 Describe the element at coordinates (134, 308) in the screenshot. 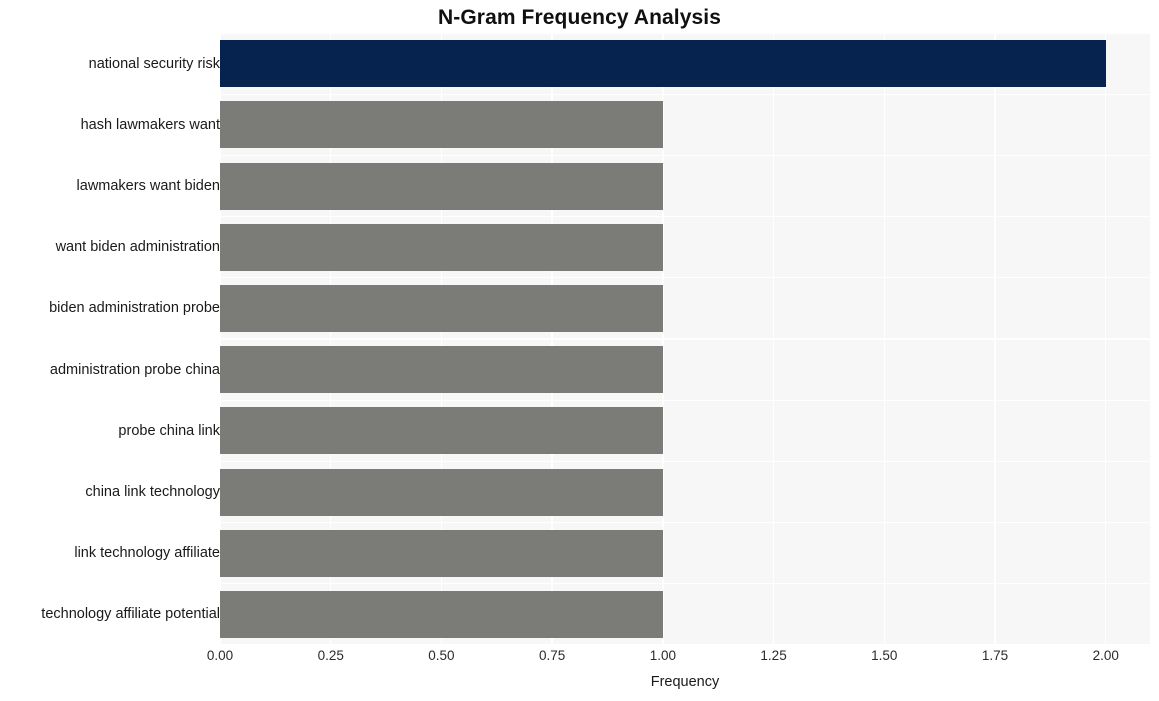

I see `y-axis-tick-label: biden administration probe` at that location.